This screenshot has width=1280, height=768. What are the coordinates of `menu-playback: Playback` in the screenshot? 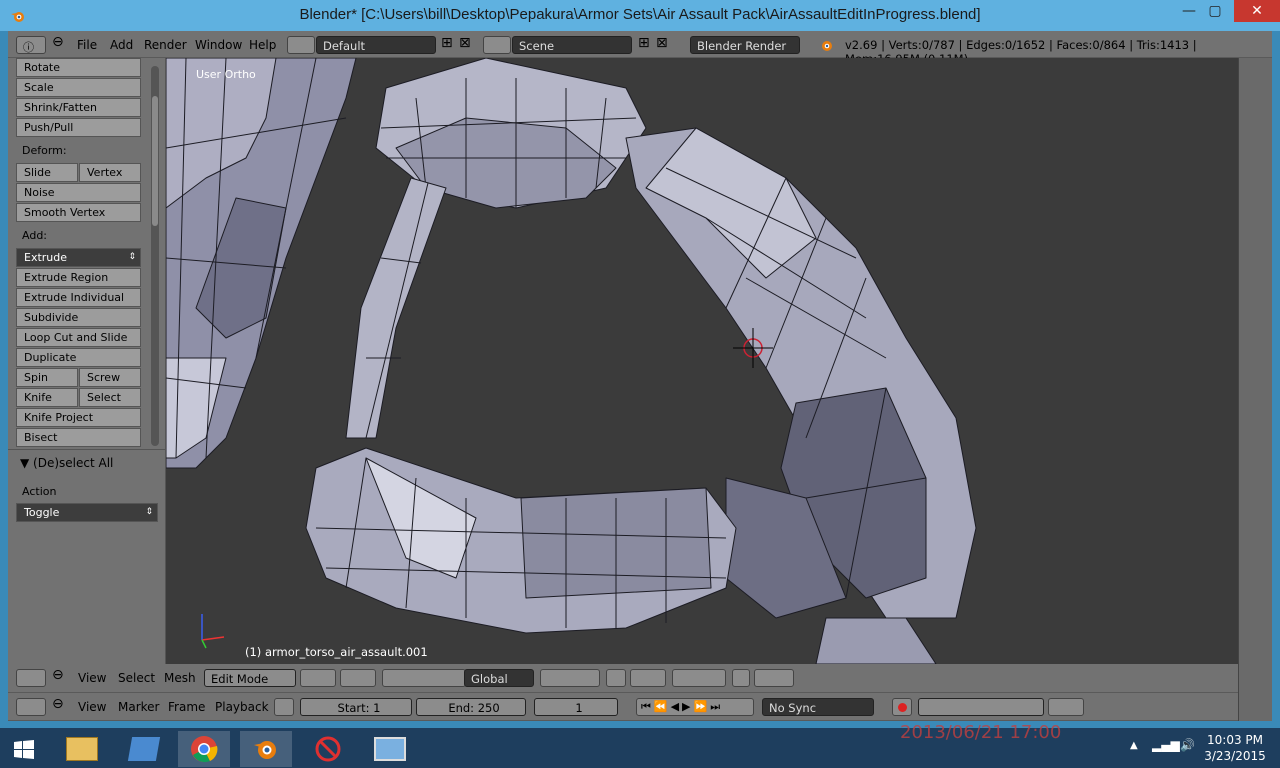 It's located at (242, 707).